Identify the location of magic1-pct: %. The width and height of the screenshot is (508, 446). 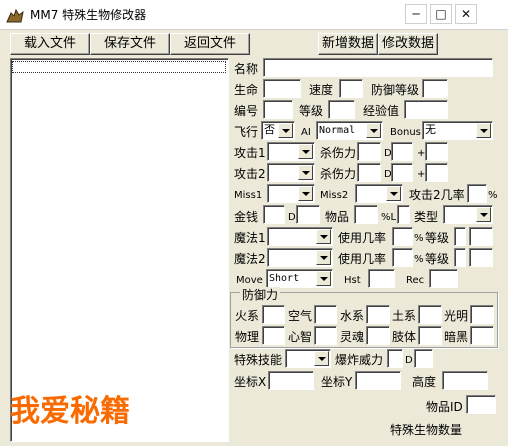
(419, 238).